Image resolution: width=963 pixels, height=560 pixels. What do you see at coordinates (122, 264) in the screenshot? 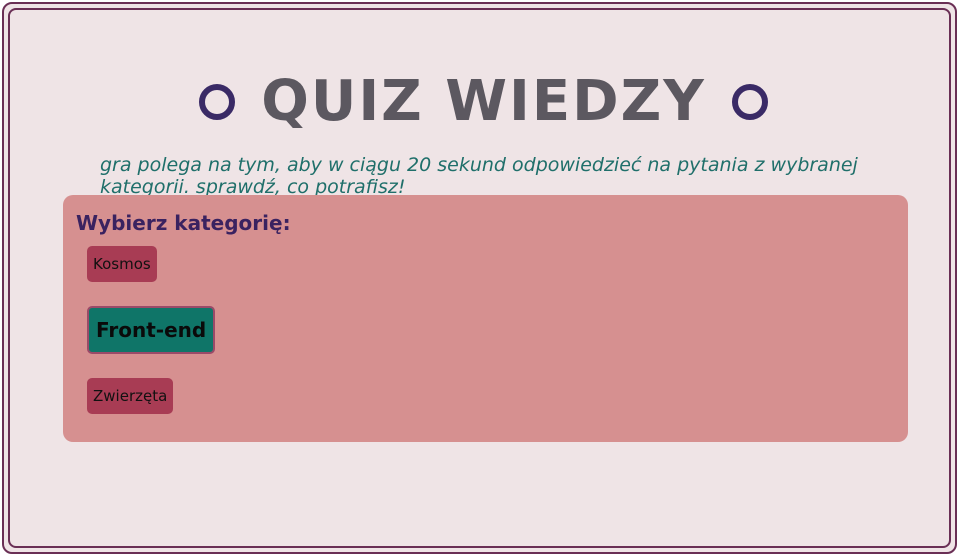
I see `category-button-kosmos: Kosmos` at bounding box center [122, 264].